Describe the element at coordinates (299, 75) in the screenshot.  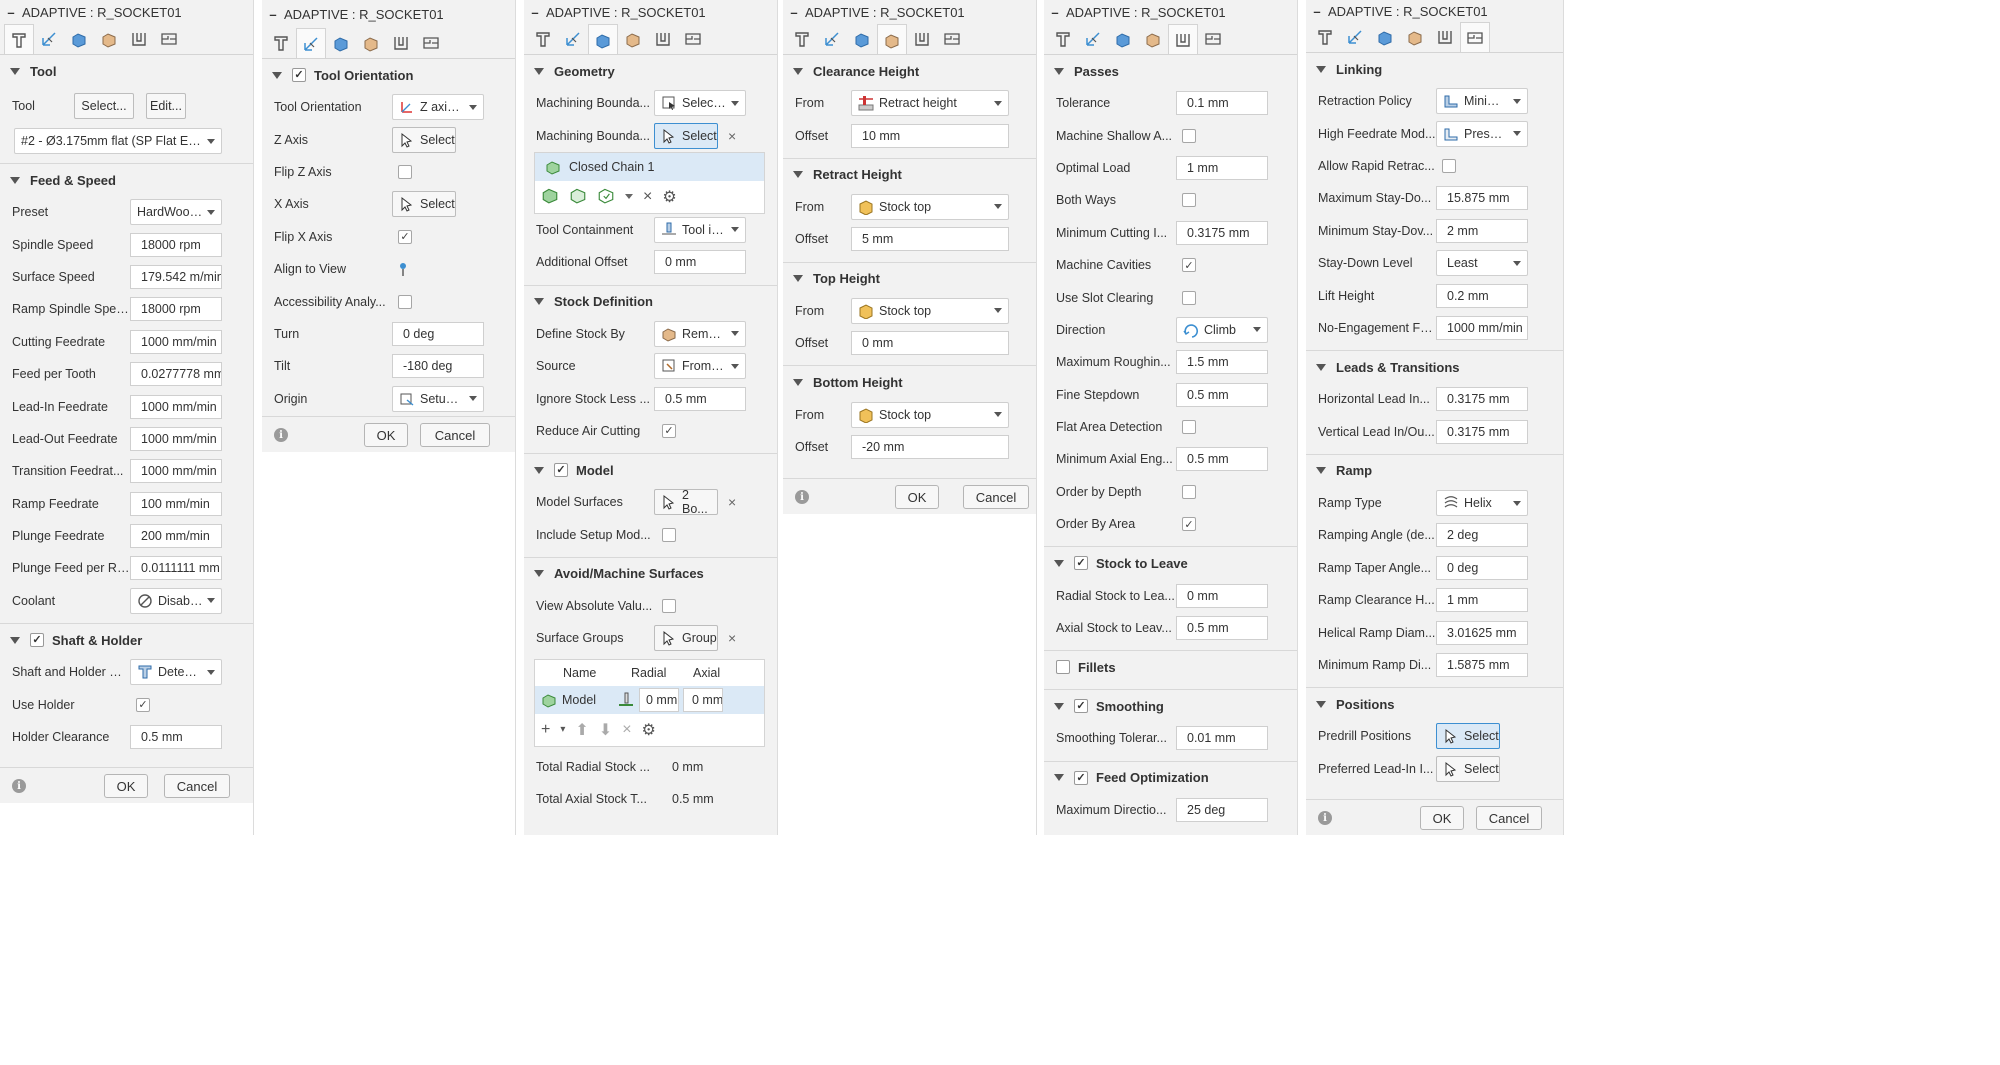
I see `tool-orientation-checkbox: ✓` at that location.